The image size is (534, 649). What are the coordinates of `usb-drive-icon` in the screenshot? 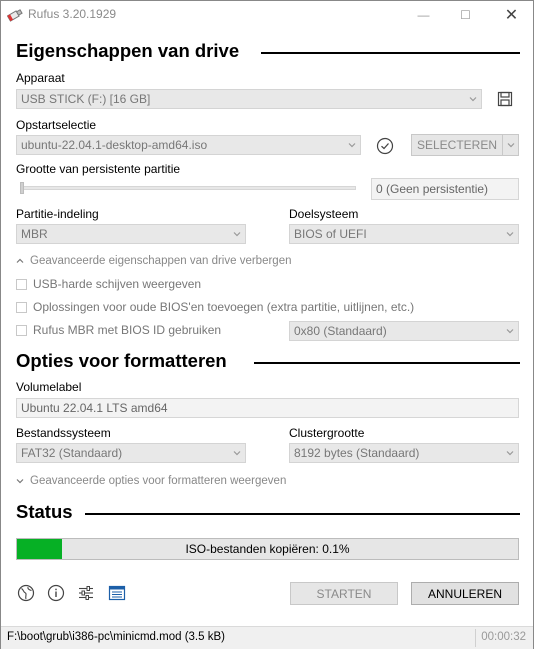 It's located at (15, 15).